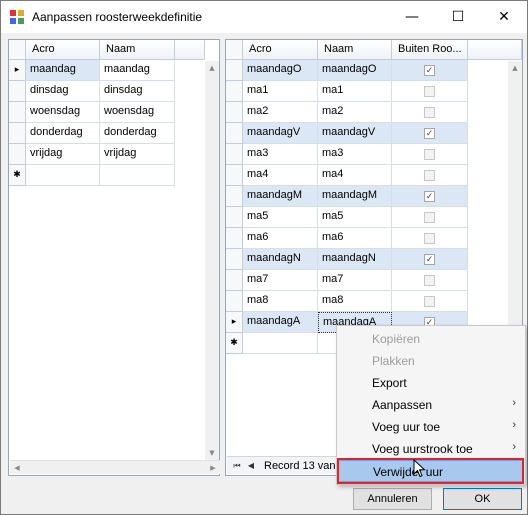 The image size is (528, 515). I want to click on table-row: vrijdag vrijdag, so click(92, 154).